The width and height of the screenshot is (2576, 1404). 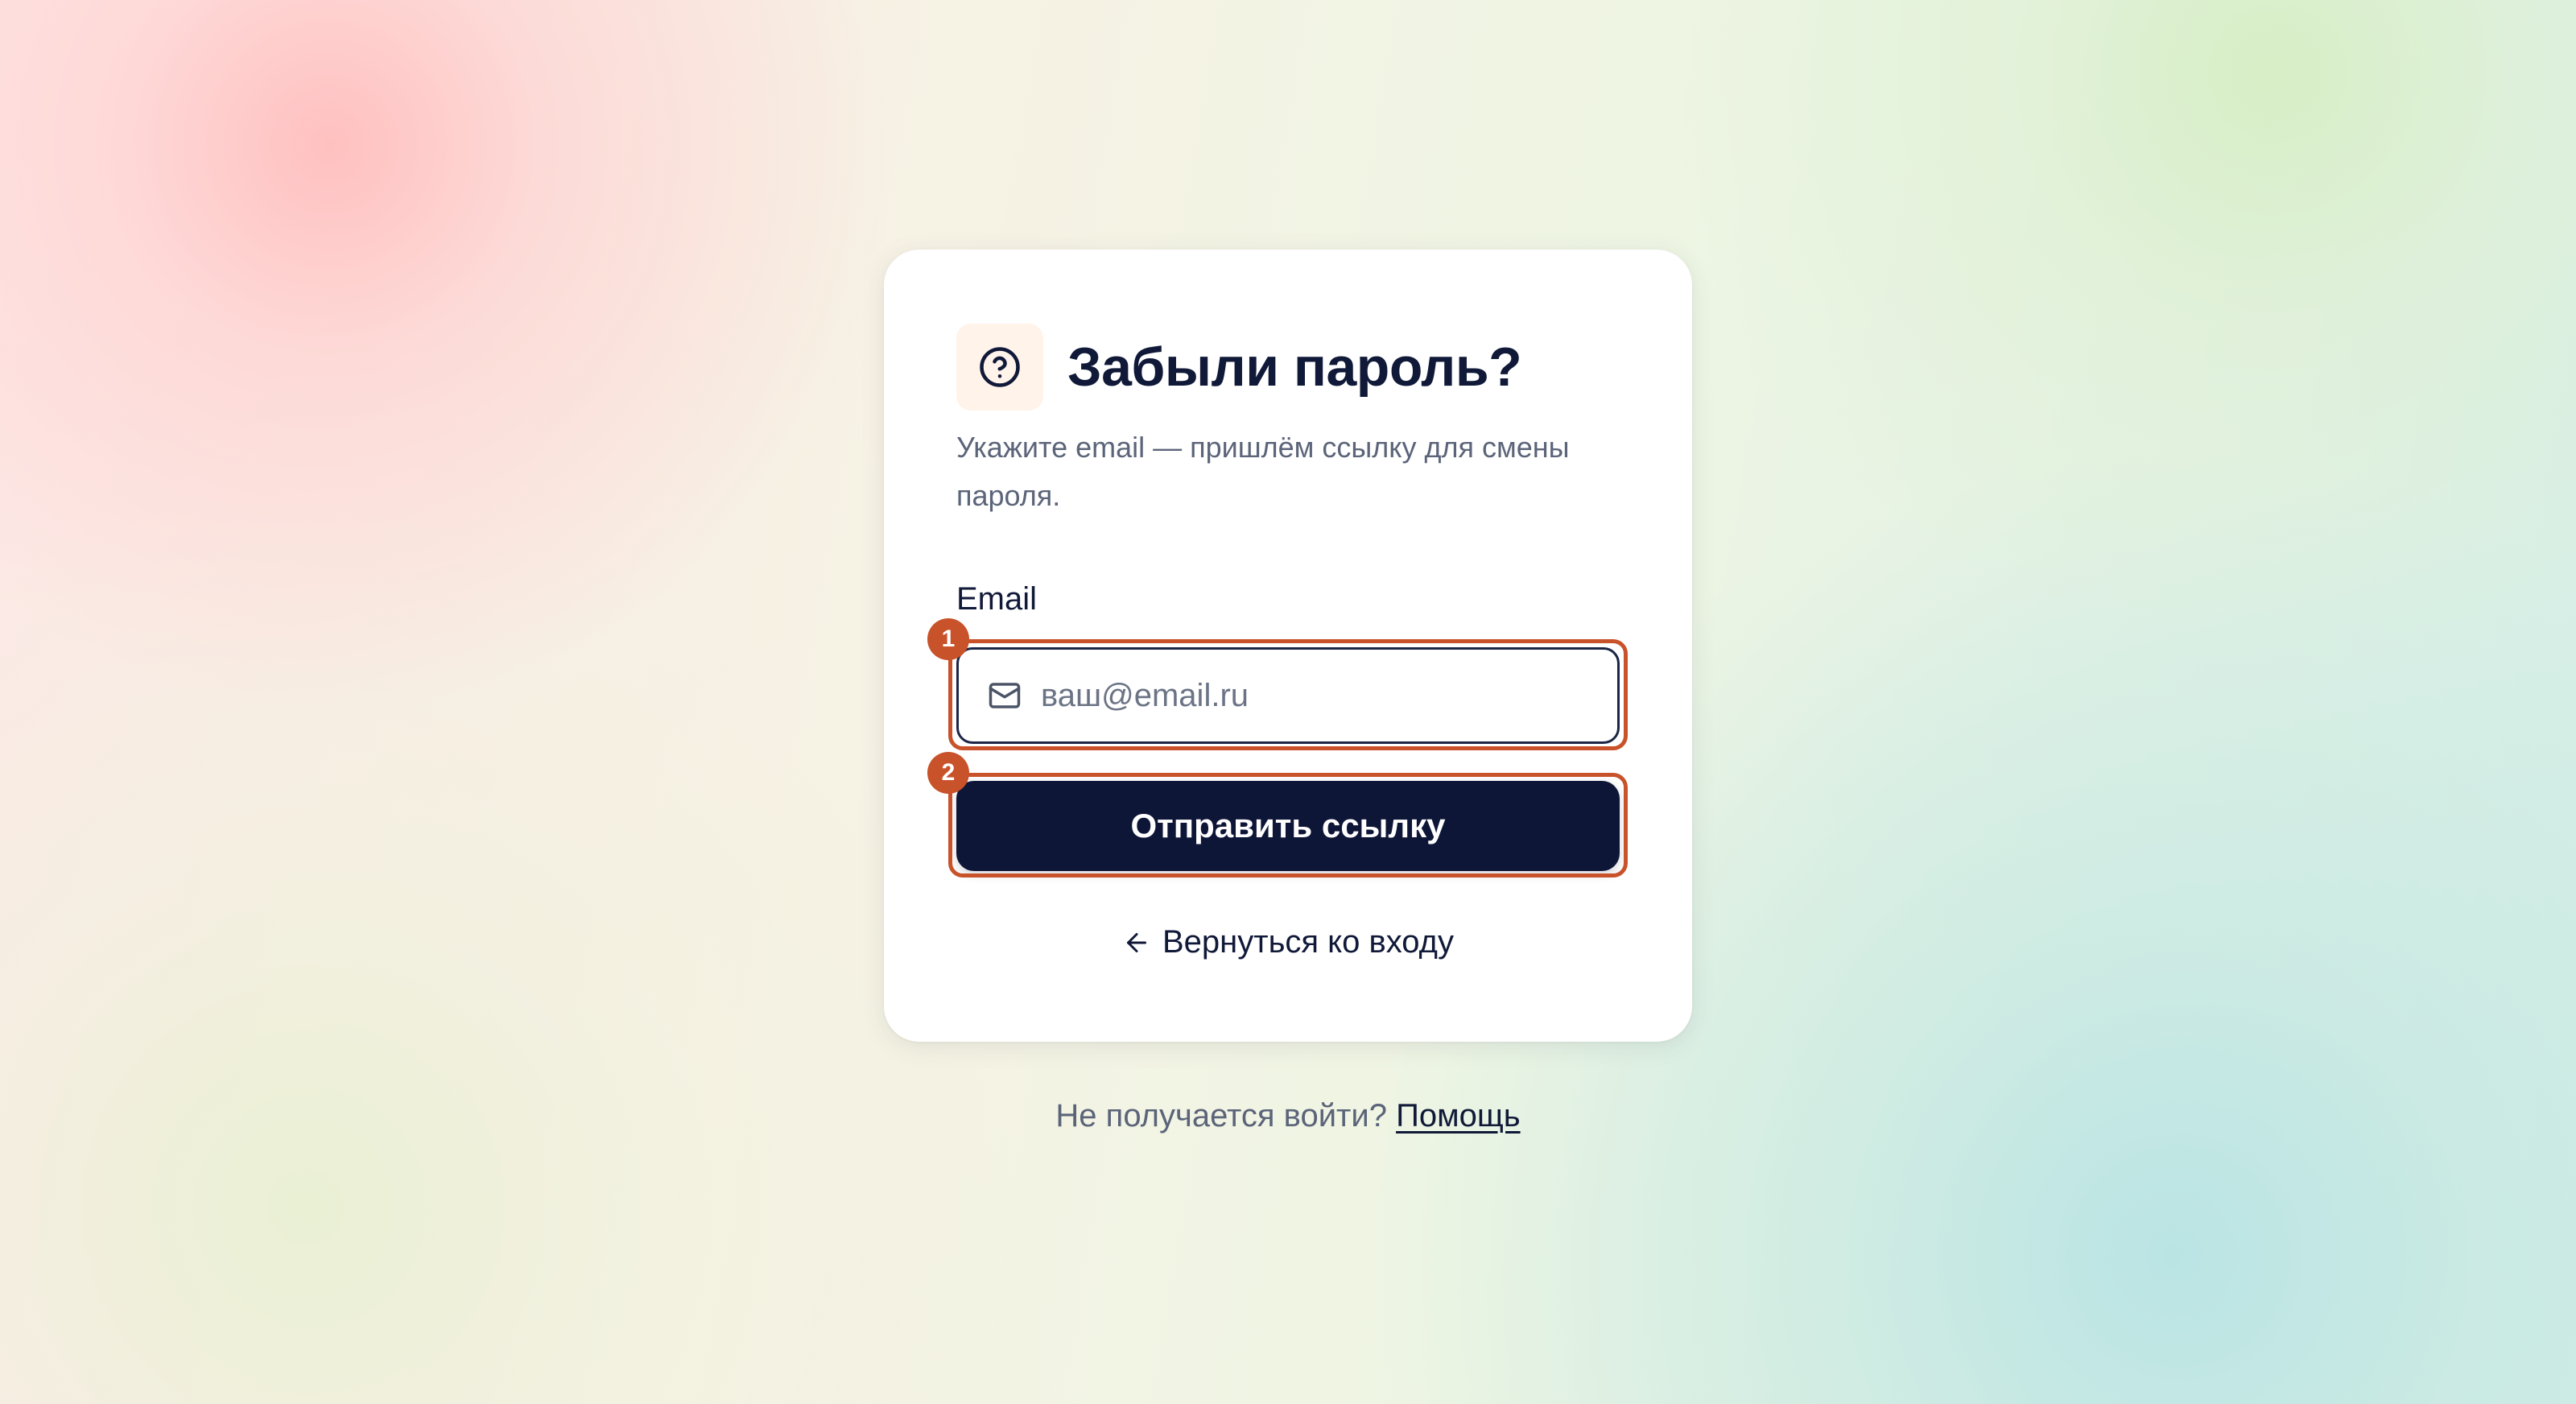 What do you see at coordinates (1136, 943) in the screenshot?
I see `arrow-left-icon` at bounding box center [1136, 943].